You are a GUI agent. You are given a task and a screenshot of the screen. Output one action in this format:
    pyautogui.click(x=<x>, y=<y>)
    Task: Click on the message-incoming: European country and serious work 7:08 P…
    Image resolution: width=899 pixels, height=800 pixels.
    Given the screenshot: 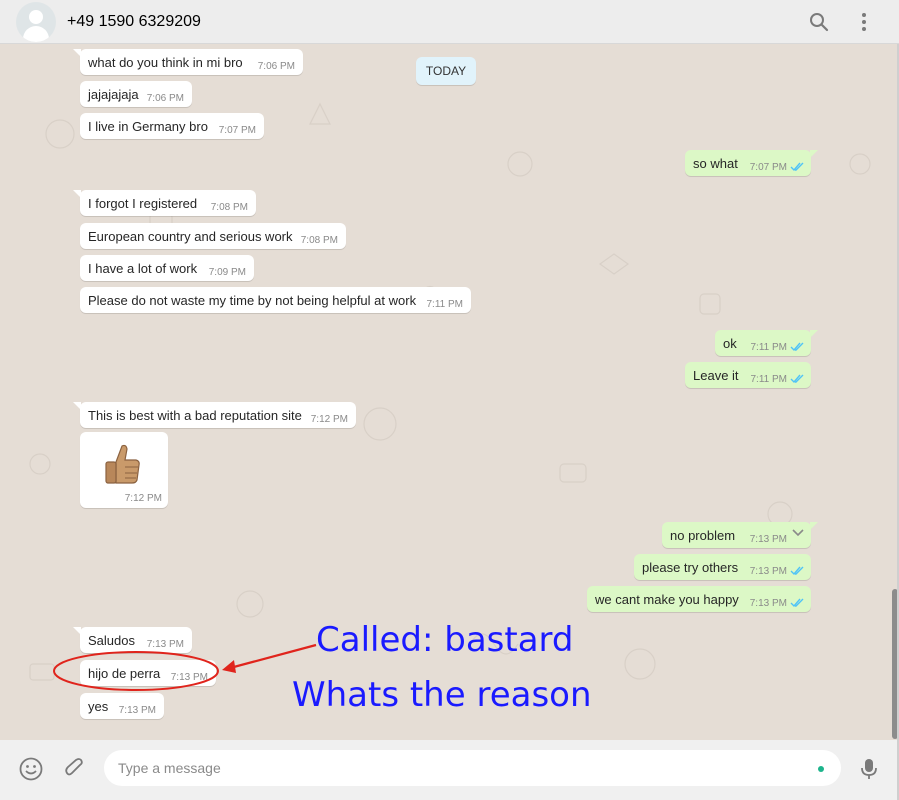 What is the action you would take?
    pyautogui.click(x=213, y=236)
    